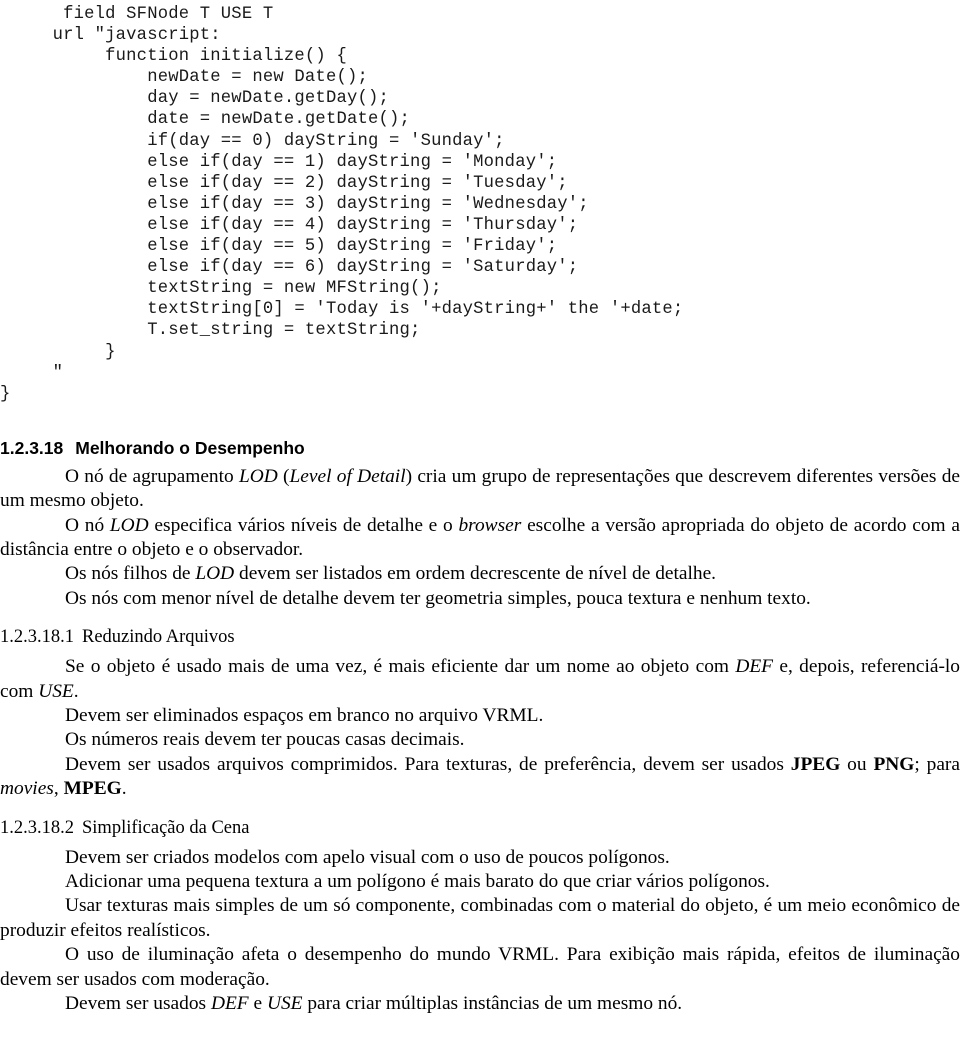  What do you see at coordinates (166, 827) in the screenshot?
I see `subsection-title: Simplificação da Cena` at bounding box center [166, 827].